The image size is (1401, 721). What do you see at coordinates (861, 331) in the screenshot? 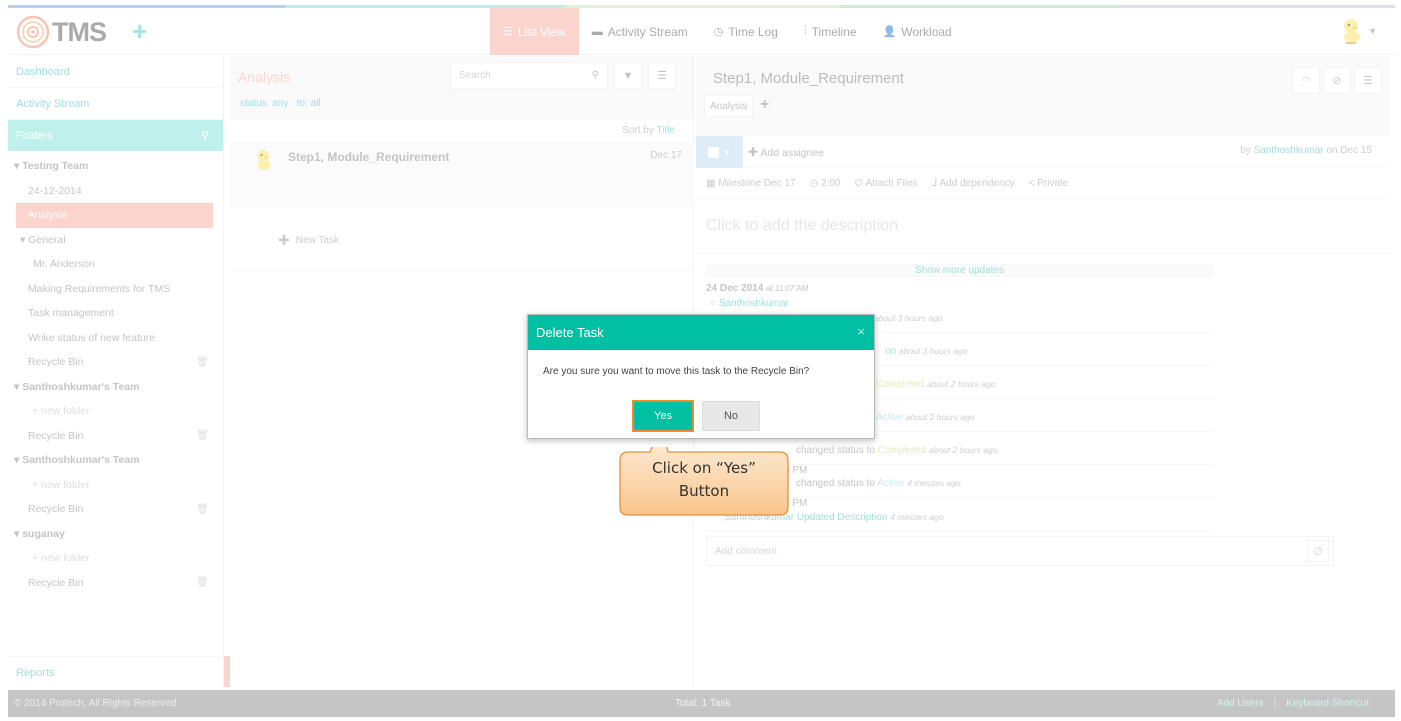
I see `close-icon: ×` at bounding box center [861, 331].